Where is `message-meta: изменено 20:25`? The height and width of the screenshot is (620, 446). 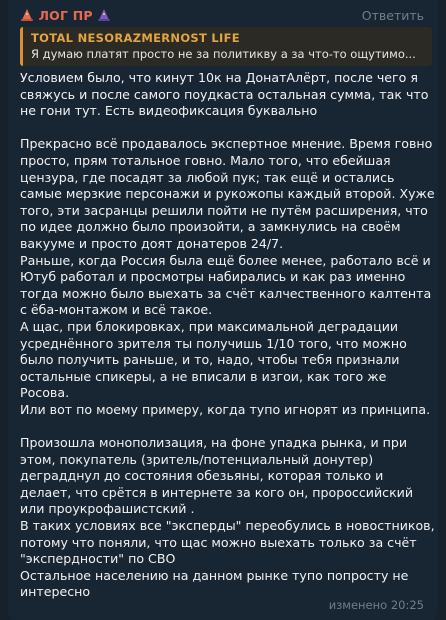 message-meta: изменено 20:25 is located at coordinates (376, 605).